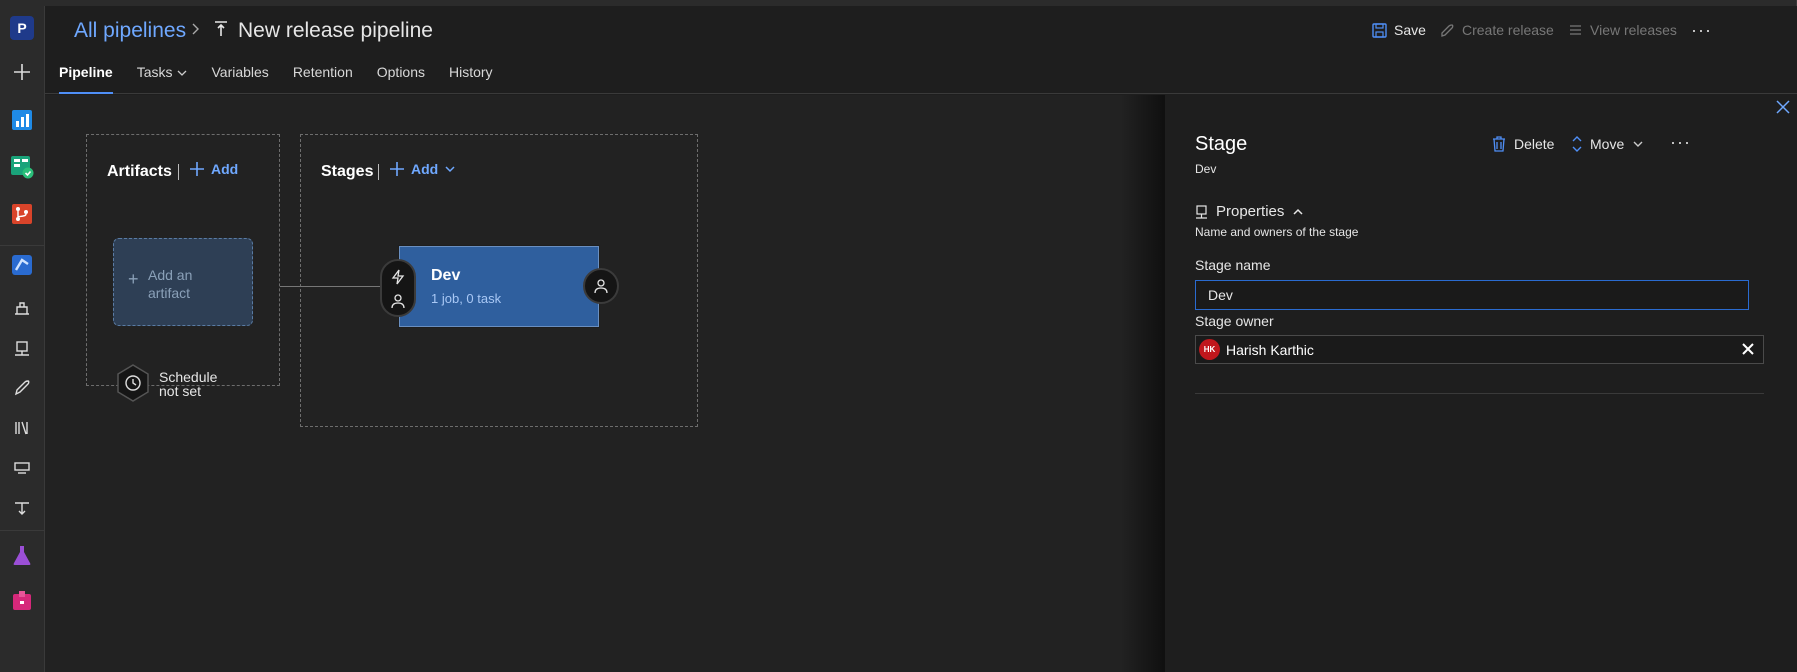 Image resolution: width=1797 pixels, height=672 pixels. Describe the element at coordinates (1479, 349) in the screenshot. I see `stage-owner-picker: HK Harish Karthic` at that location.